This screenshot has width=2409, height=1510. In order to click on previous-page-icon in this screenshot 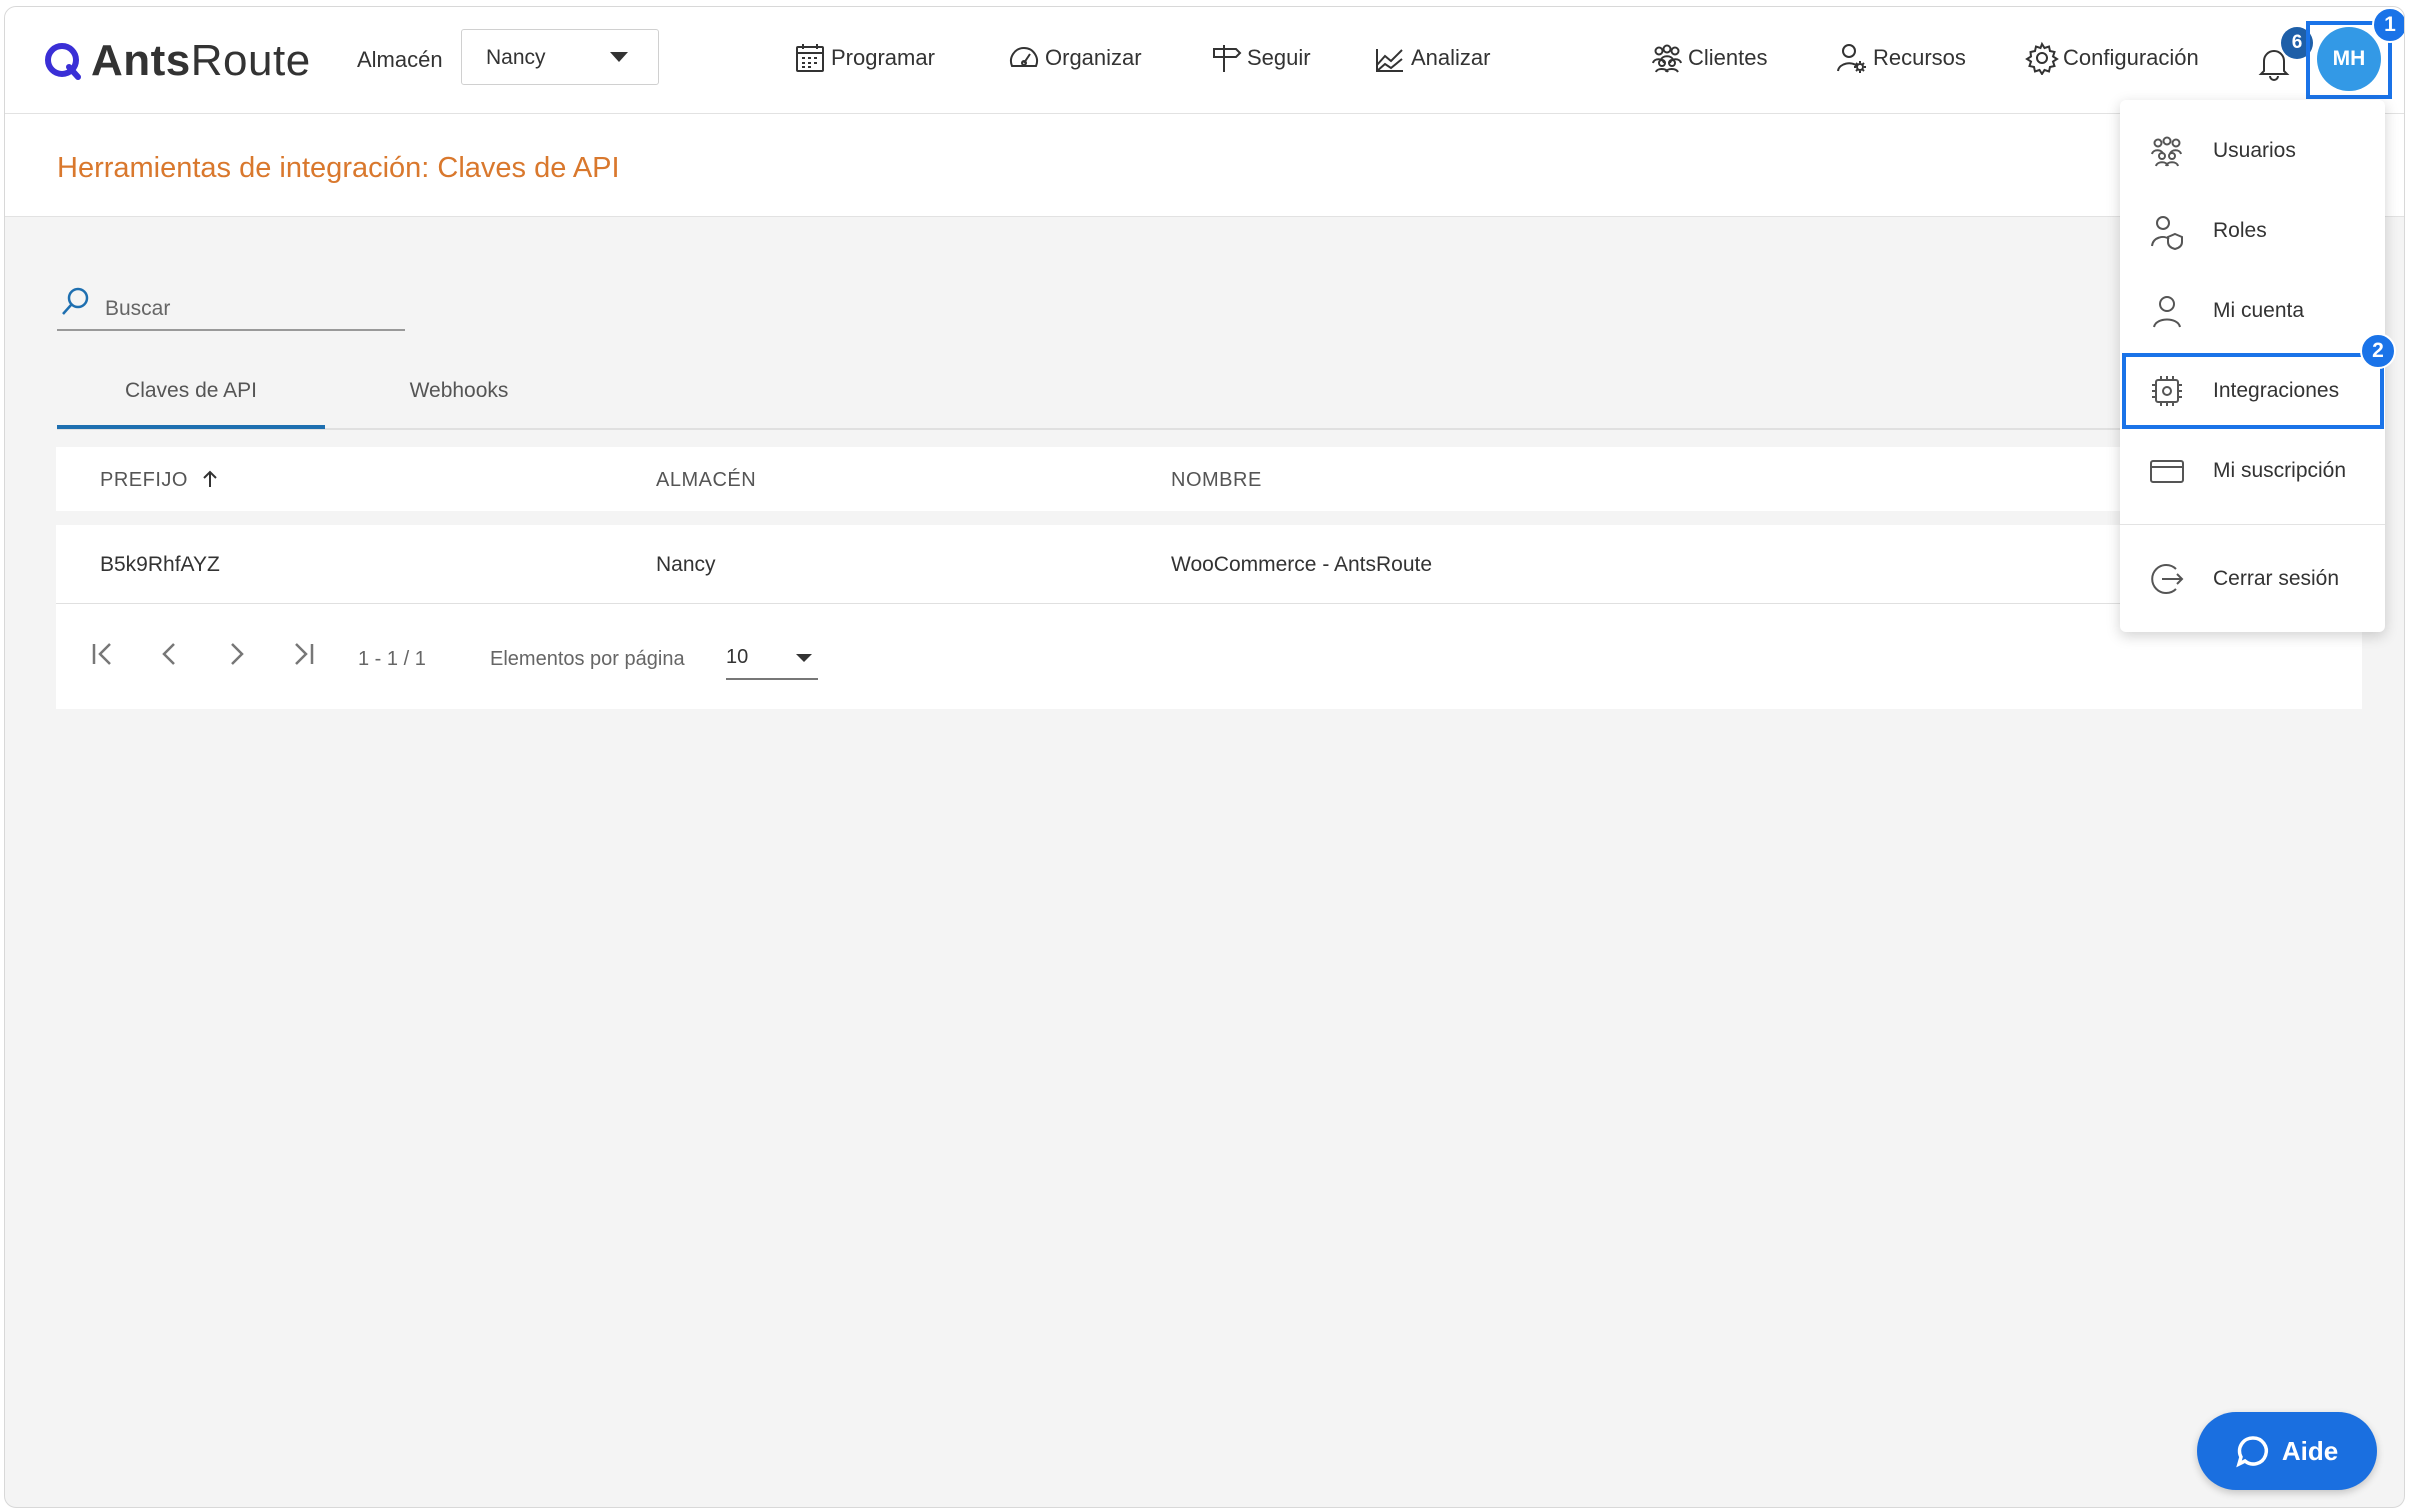, I will do `click(170, 654)`.